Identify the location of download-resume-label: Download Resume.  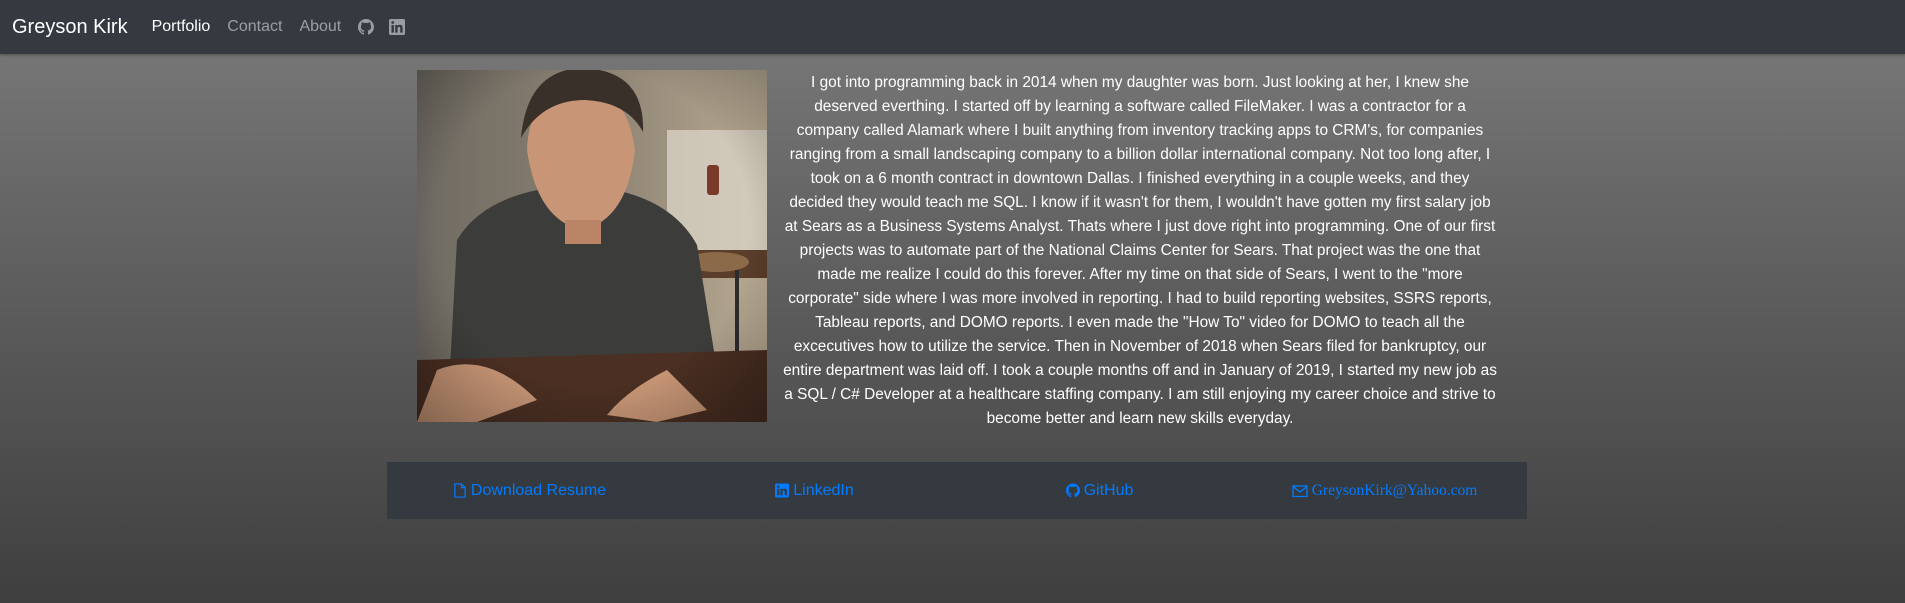
(538, 490).